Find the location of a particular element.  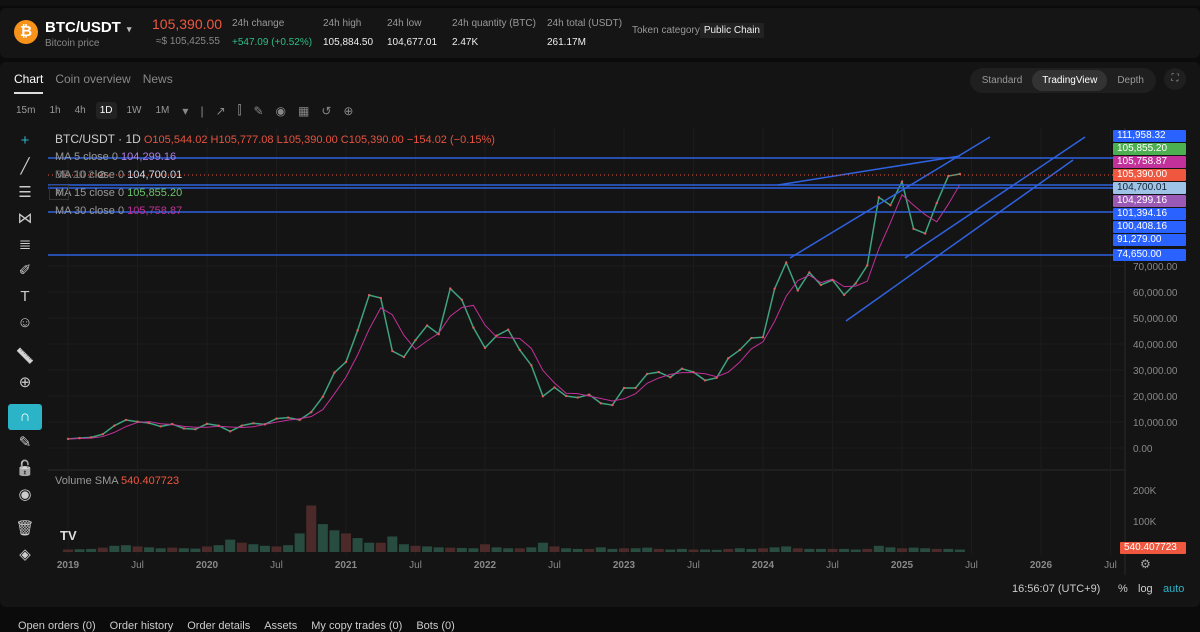

price-tag: 101,394.16 is located at coordinates (1149, 214).